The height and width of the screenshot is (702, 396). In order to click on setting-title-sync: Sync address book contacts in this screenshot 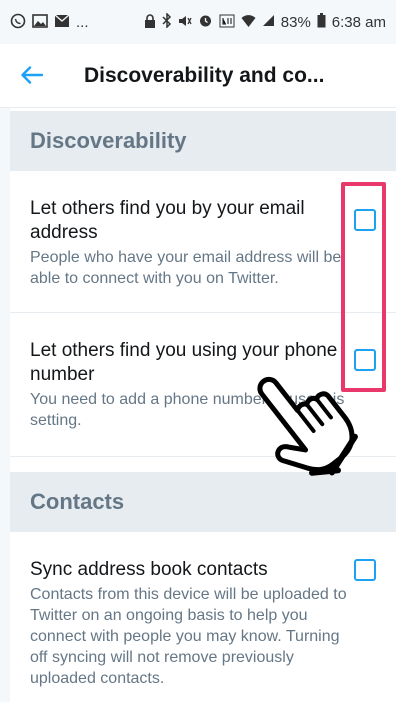, I will do `click(149, 569)`.